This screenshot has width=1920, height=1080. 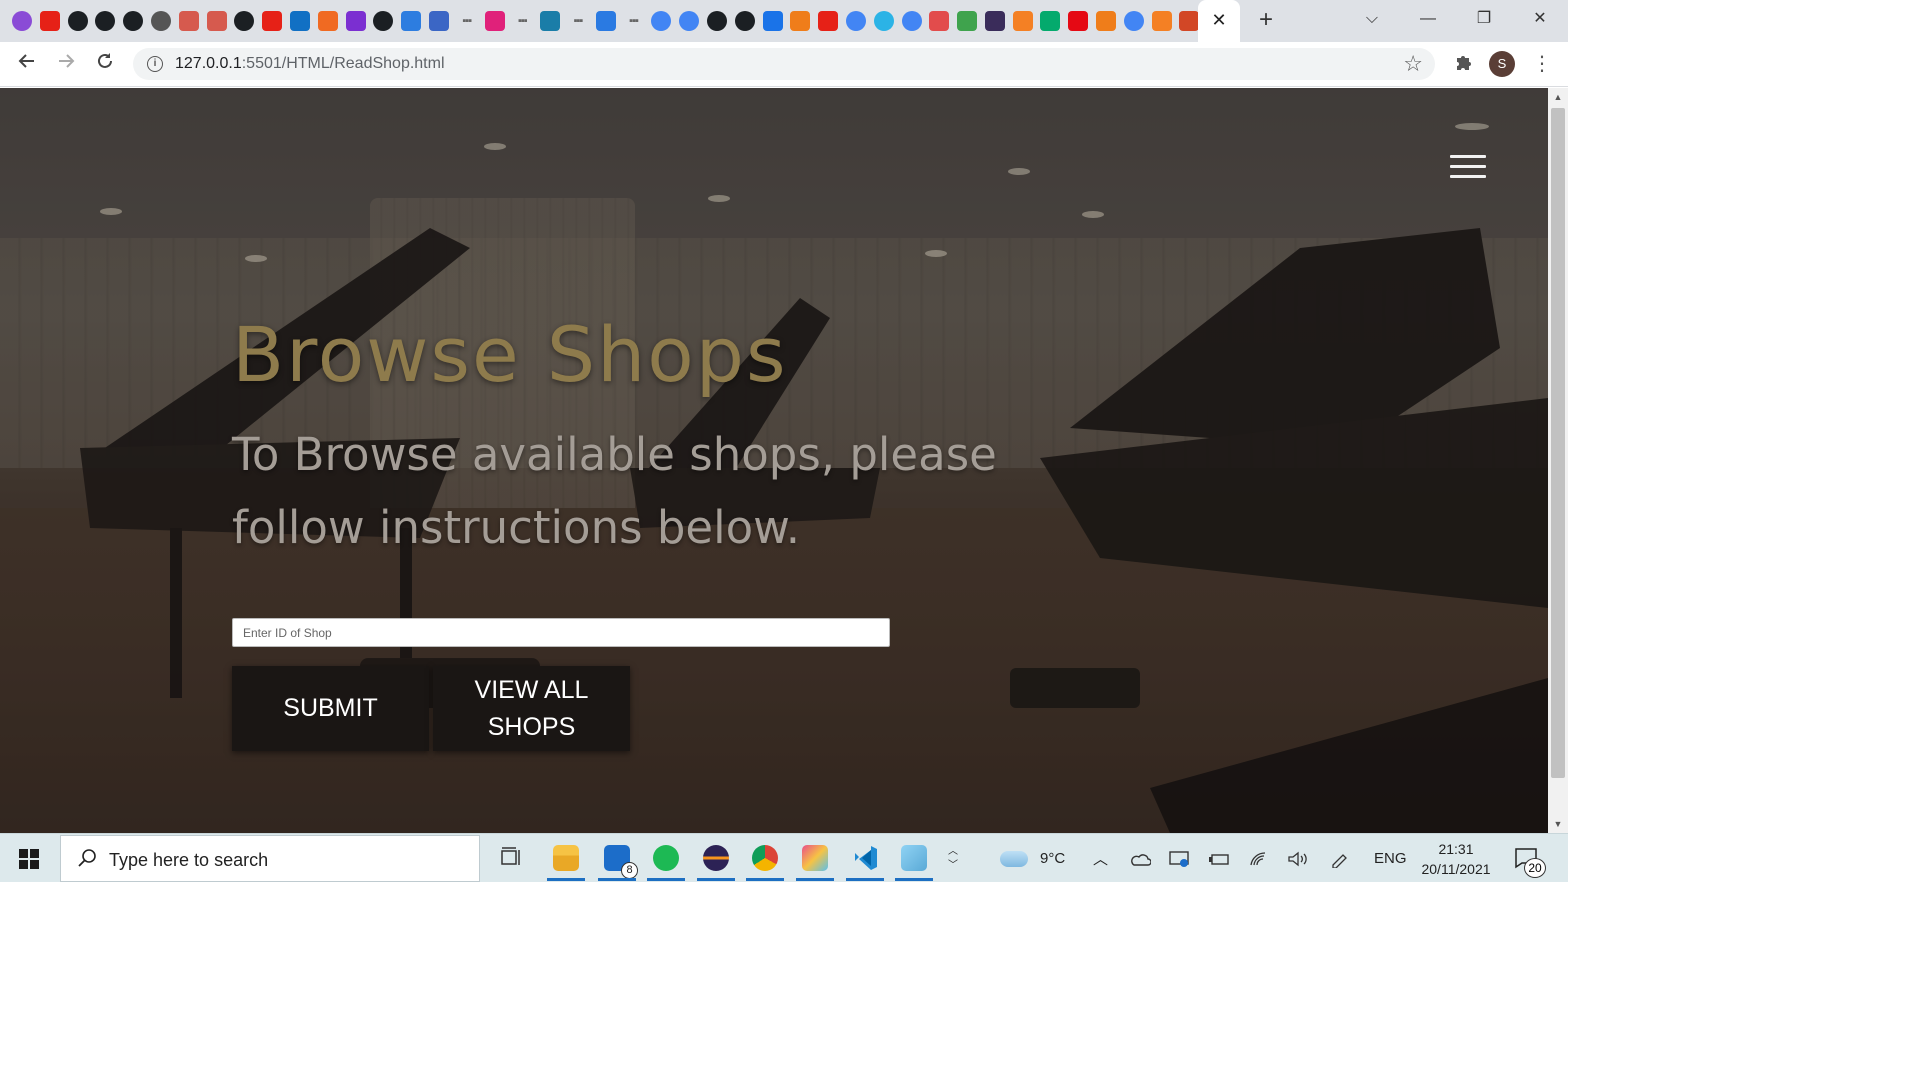 I want to click on show-hidden-icons-button: ︿, so click(x=1100, y=858).